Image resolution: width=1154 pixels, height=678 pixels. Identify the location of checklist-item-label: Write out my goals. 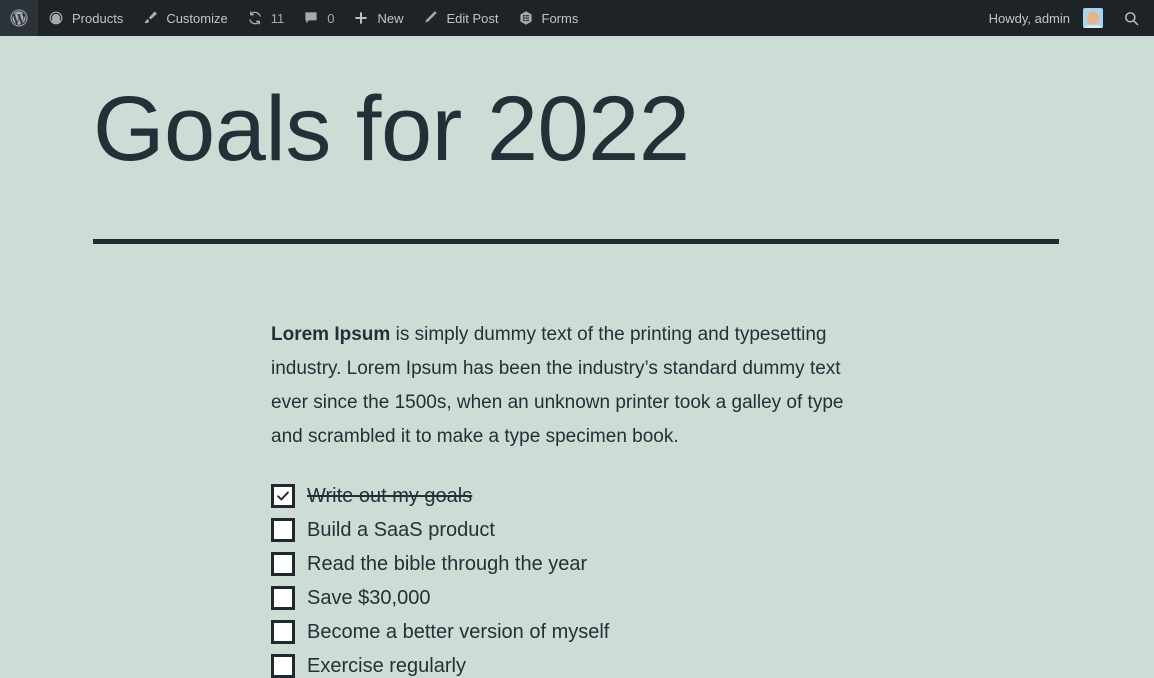
(390, 496).